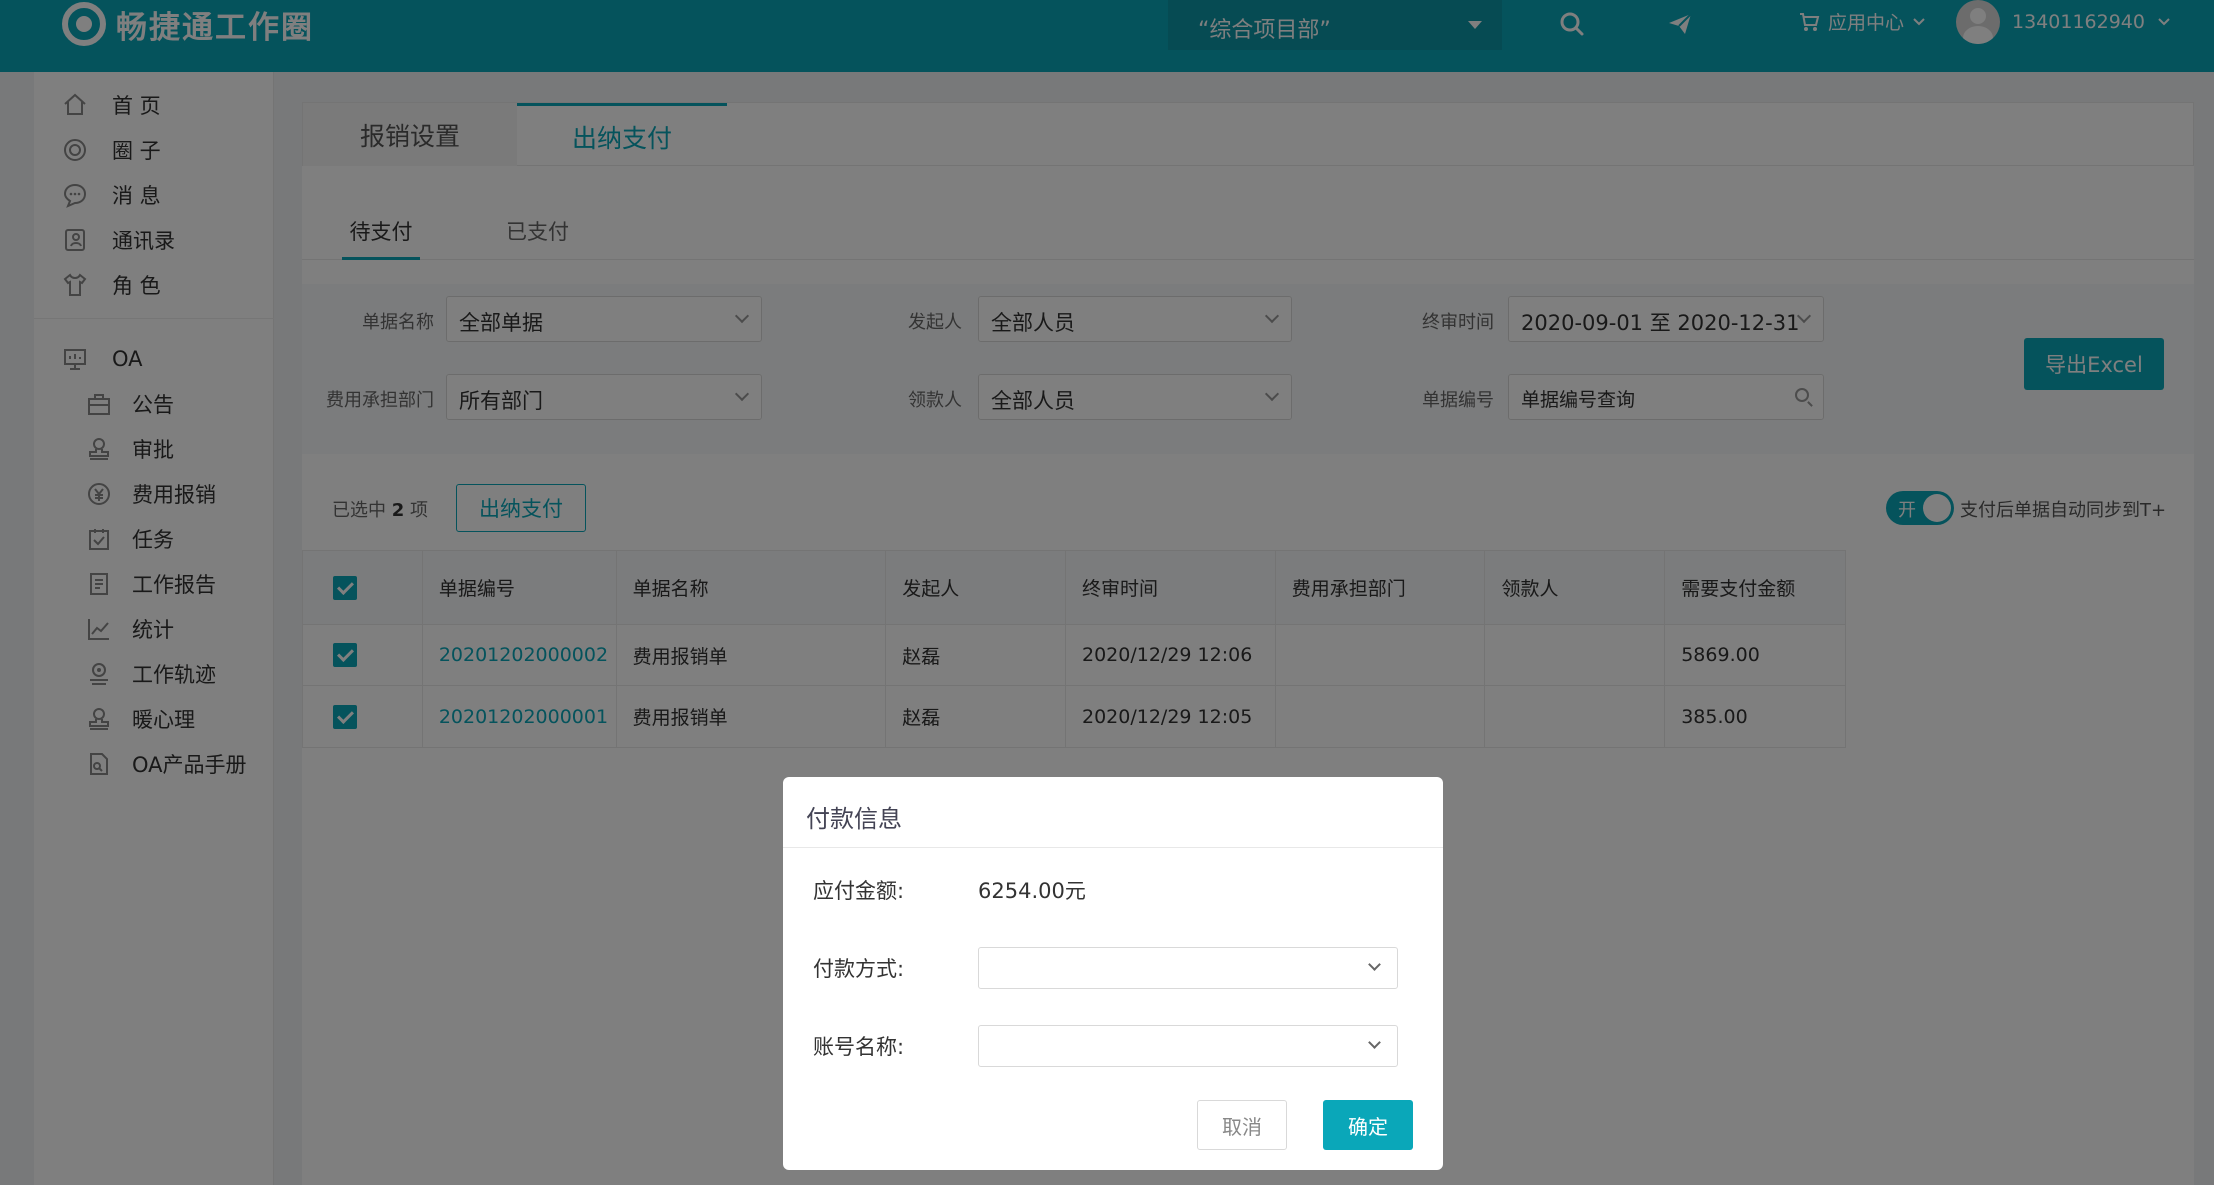  Describe the element at coordinates (859, 891) in the screenshot. I see `amount-label: 应付金额:` at that location.